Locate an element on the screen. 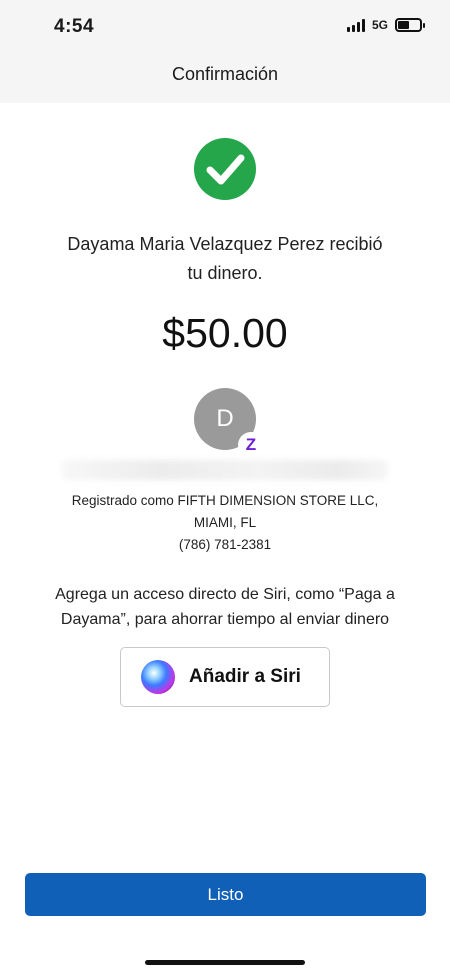 The width and height of the screenshot is (450, 976). top-bar: 4:54 5G Confirmación is located at coordinates (225, 51).